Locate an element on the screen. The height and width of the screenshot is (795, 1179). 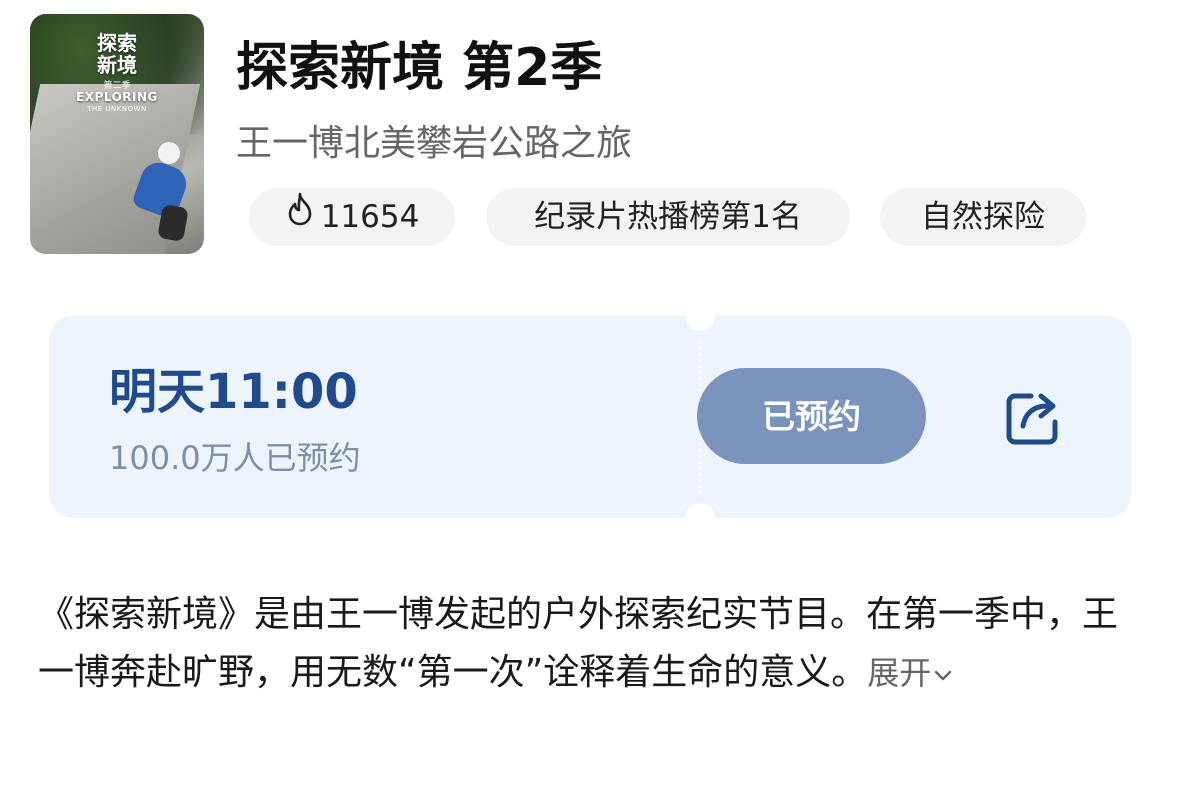
poster-title-line2: 新境 is located at coordinates (117, 65).